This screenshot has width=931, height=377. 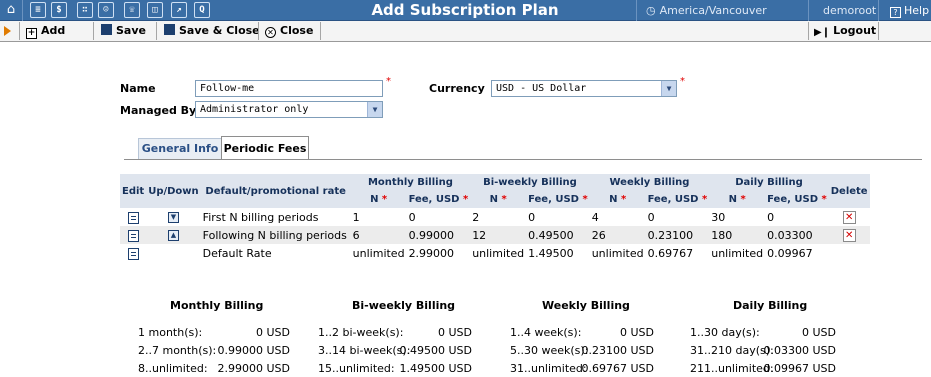 I want to click on cell-value: 0.09967, so click(x=790, y=253).